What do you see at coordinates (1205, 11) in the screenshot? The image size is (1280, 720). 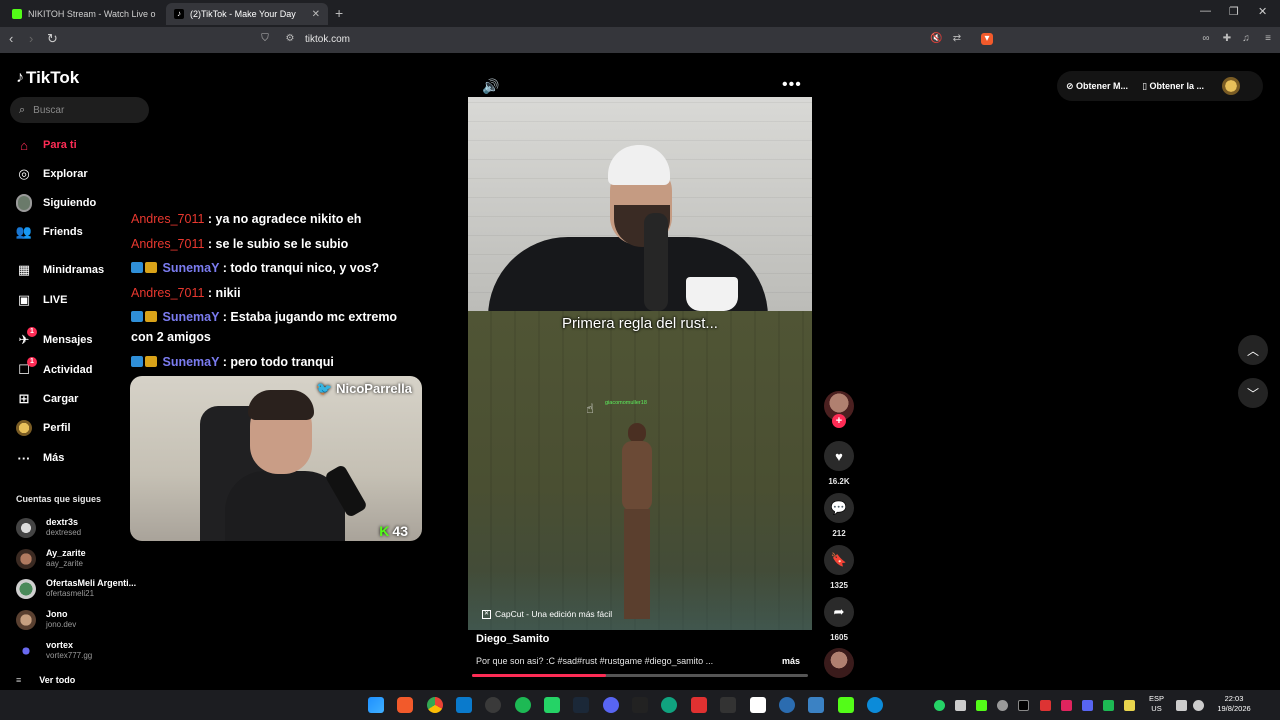 I see `minimize-icon: —` at bounding box center [1205, 11].